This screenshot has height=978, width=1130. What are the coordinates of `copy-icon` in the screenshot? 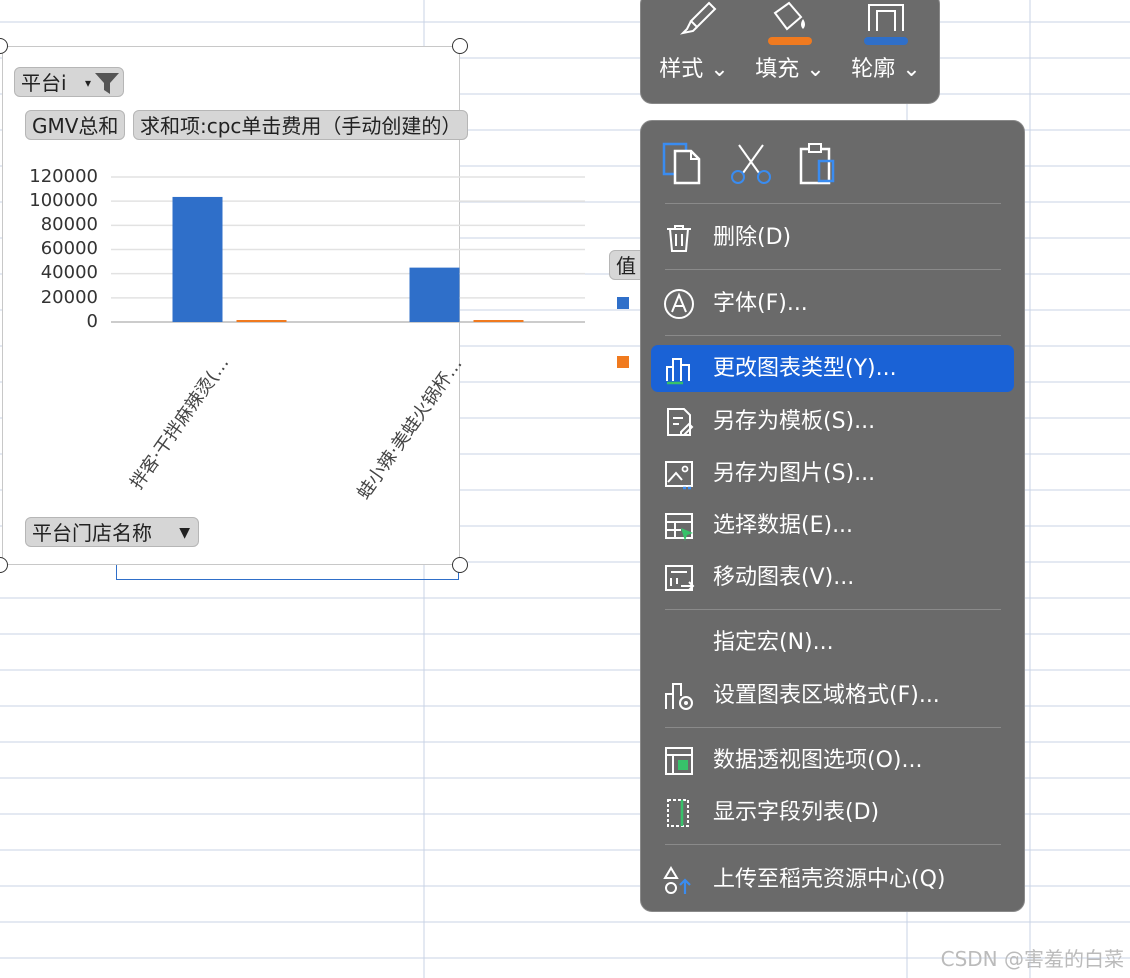 It's located at (683, 163).